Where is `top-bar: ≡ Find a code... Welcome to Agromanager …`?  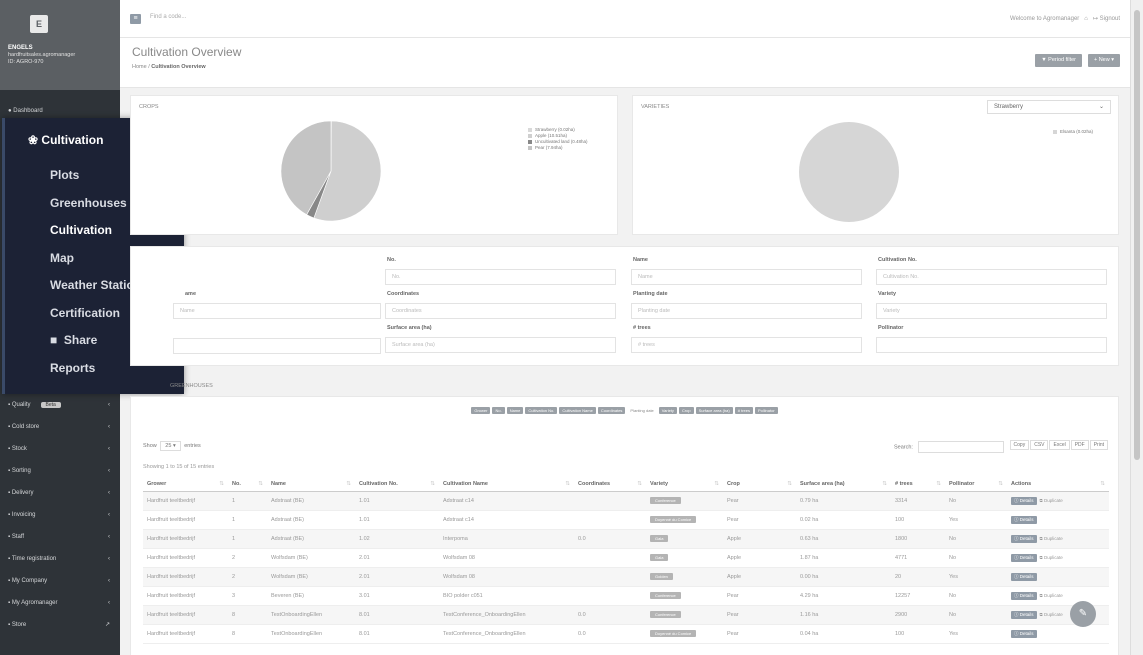 top-bar: ≡ Find a code... Welcome to Agromanager … is located at coordinates (625, 19).